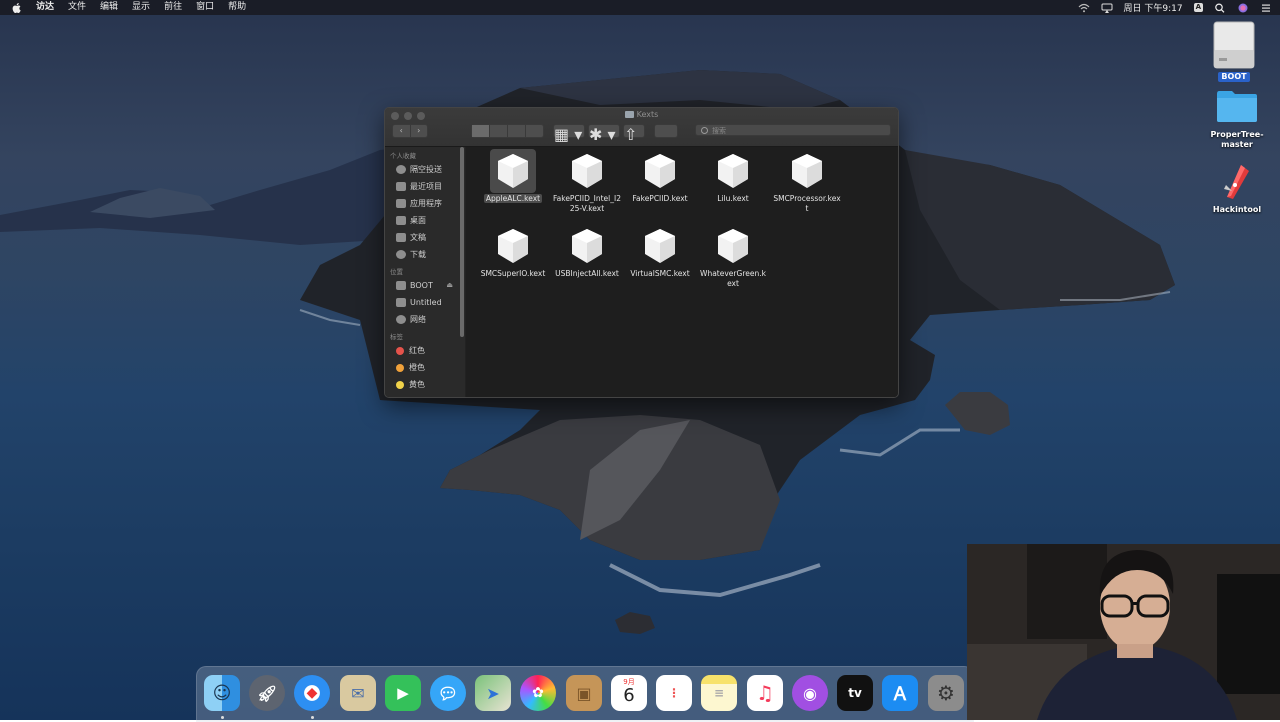 This screenshot has height=722, width=1280. I want to click on address-book-icon: ▣, so click(584, 693).